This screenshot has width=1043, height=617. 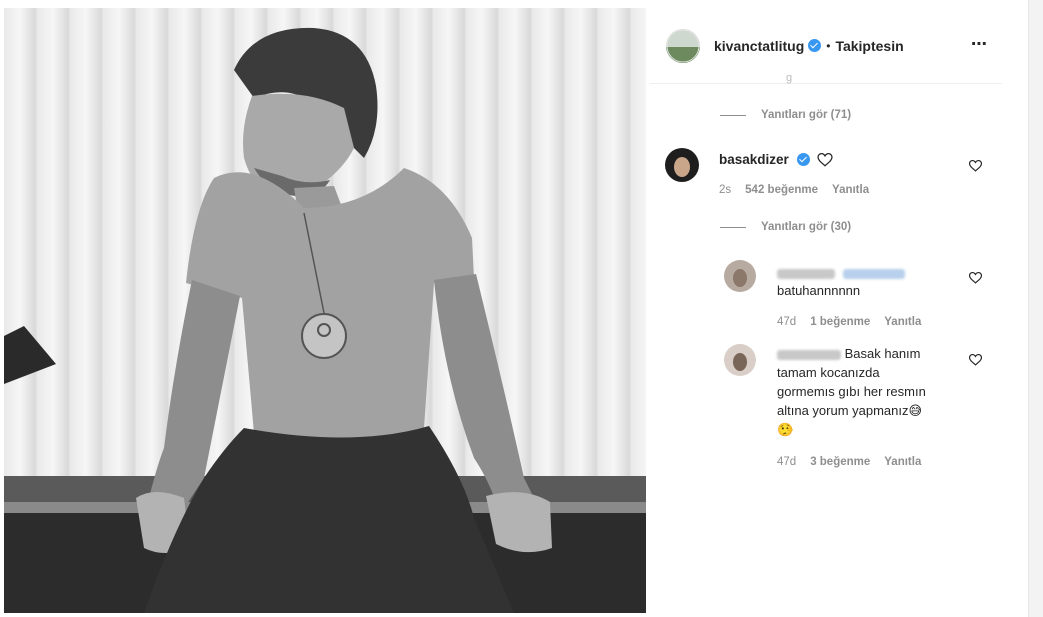 I want to click on reply-text-line: gormemıs gıbı her resmın, so click(x=851, y=391).